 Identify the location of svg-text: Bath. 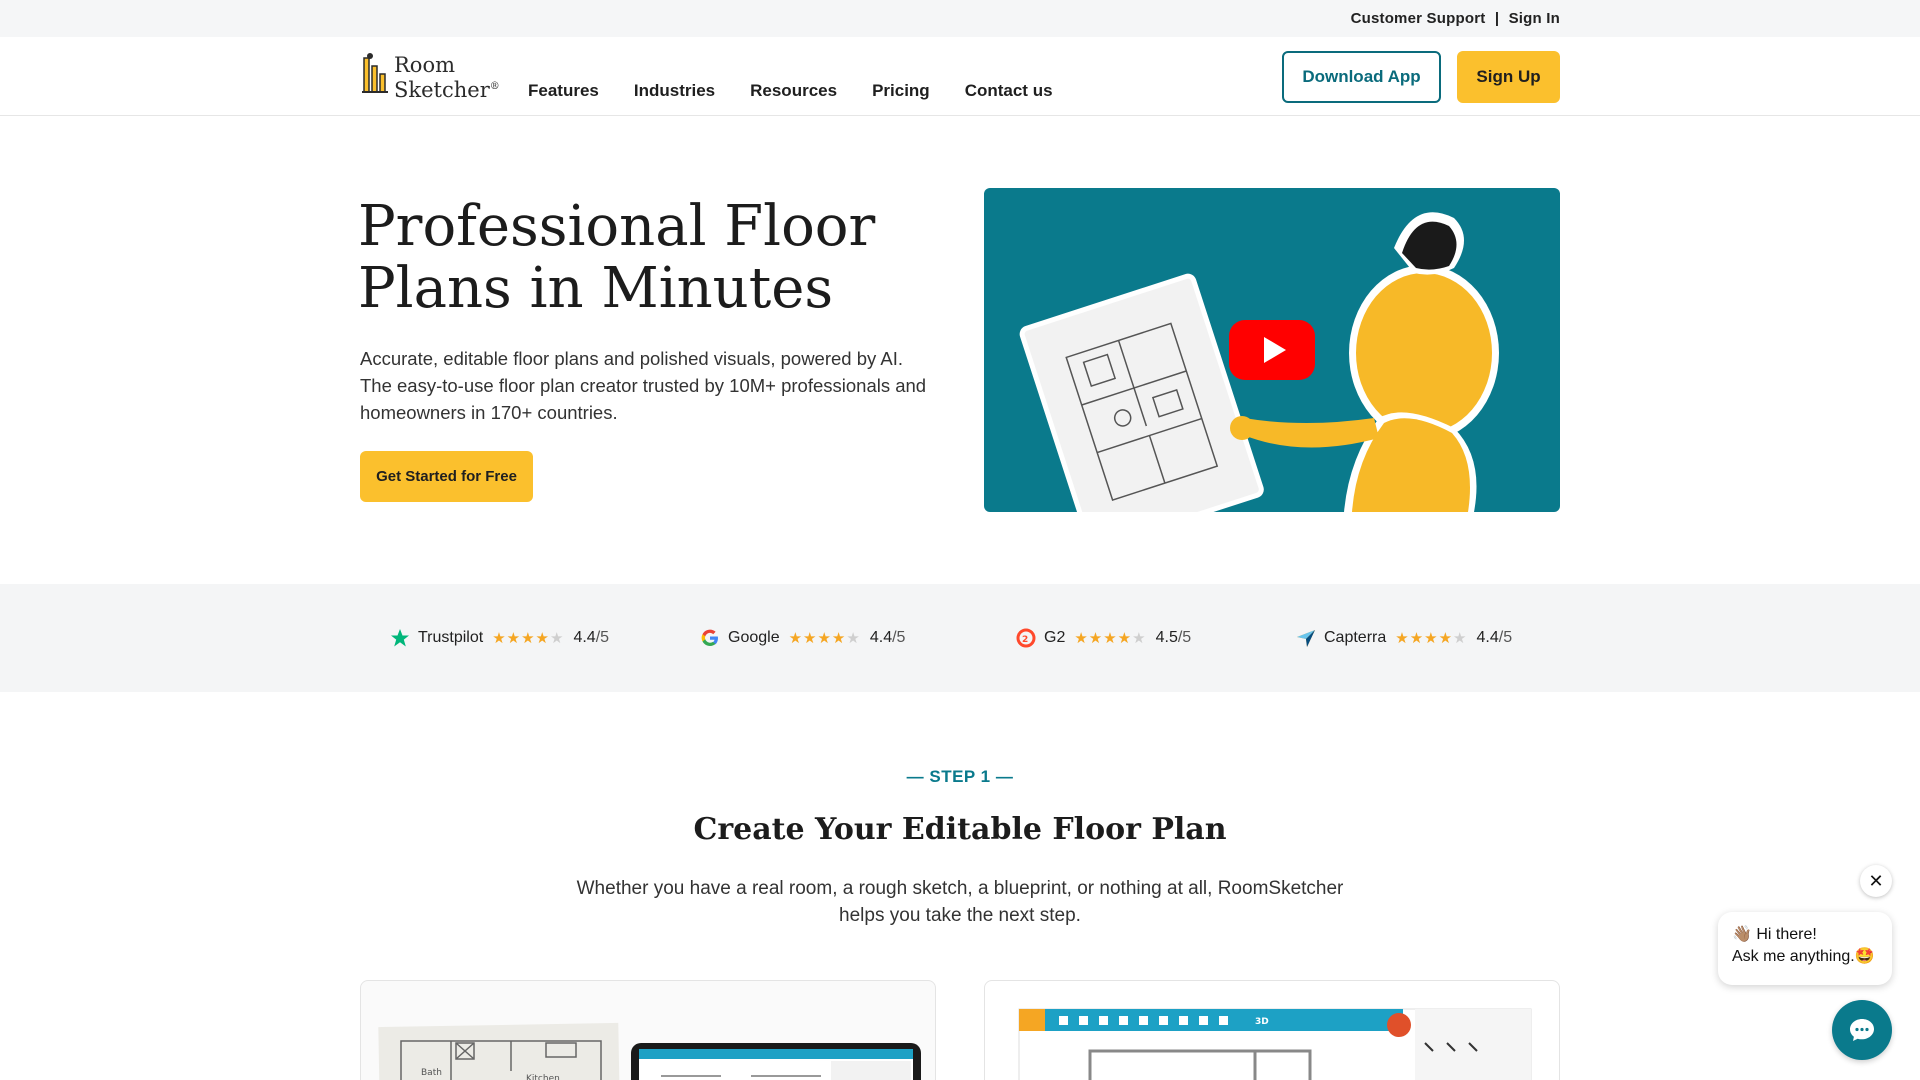
(431, 1073).